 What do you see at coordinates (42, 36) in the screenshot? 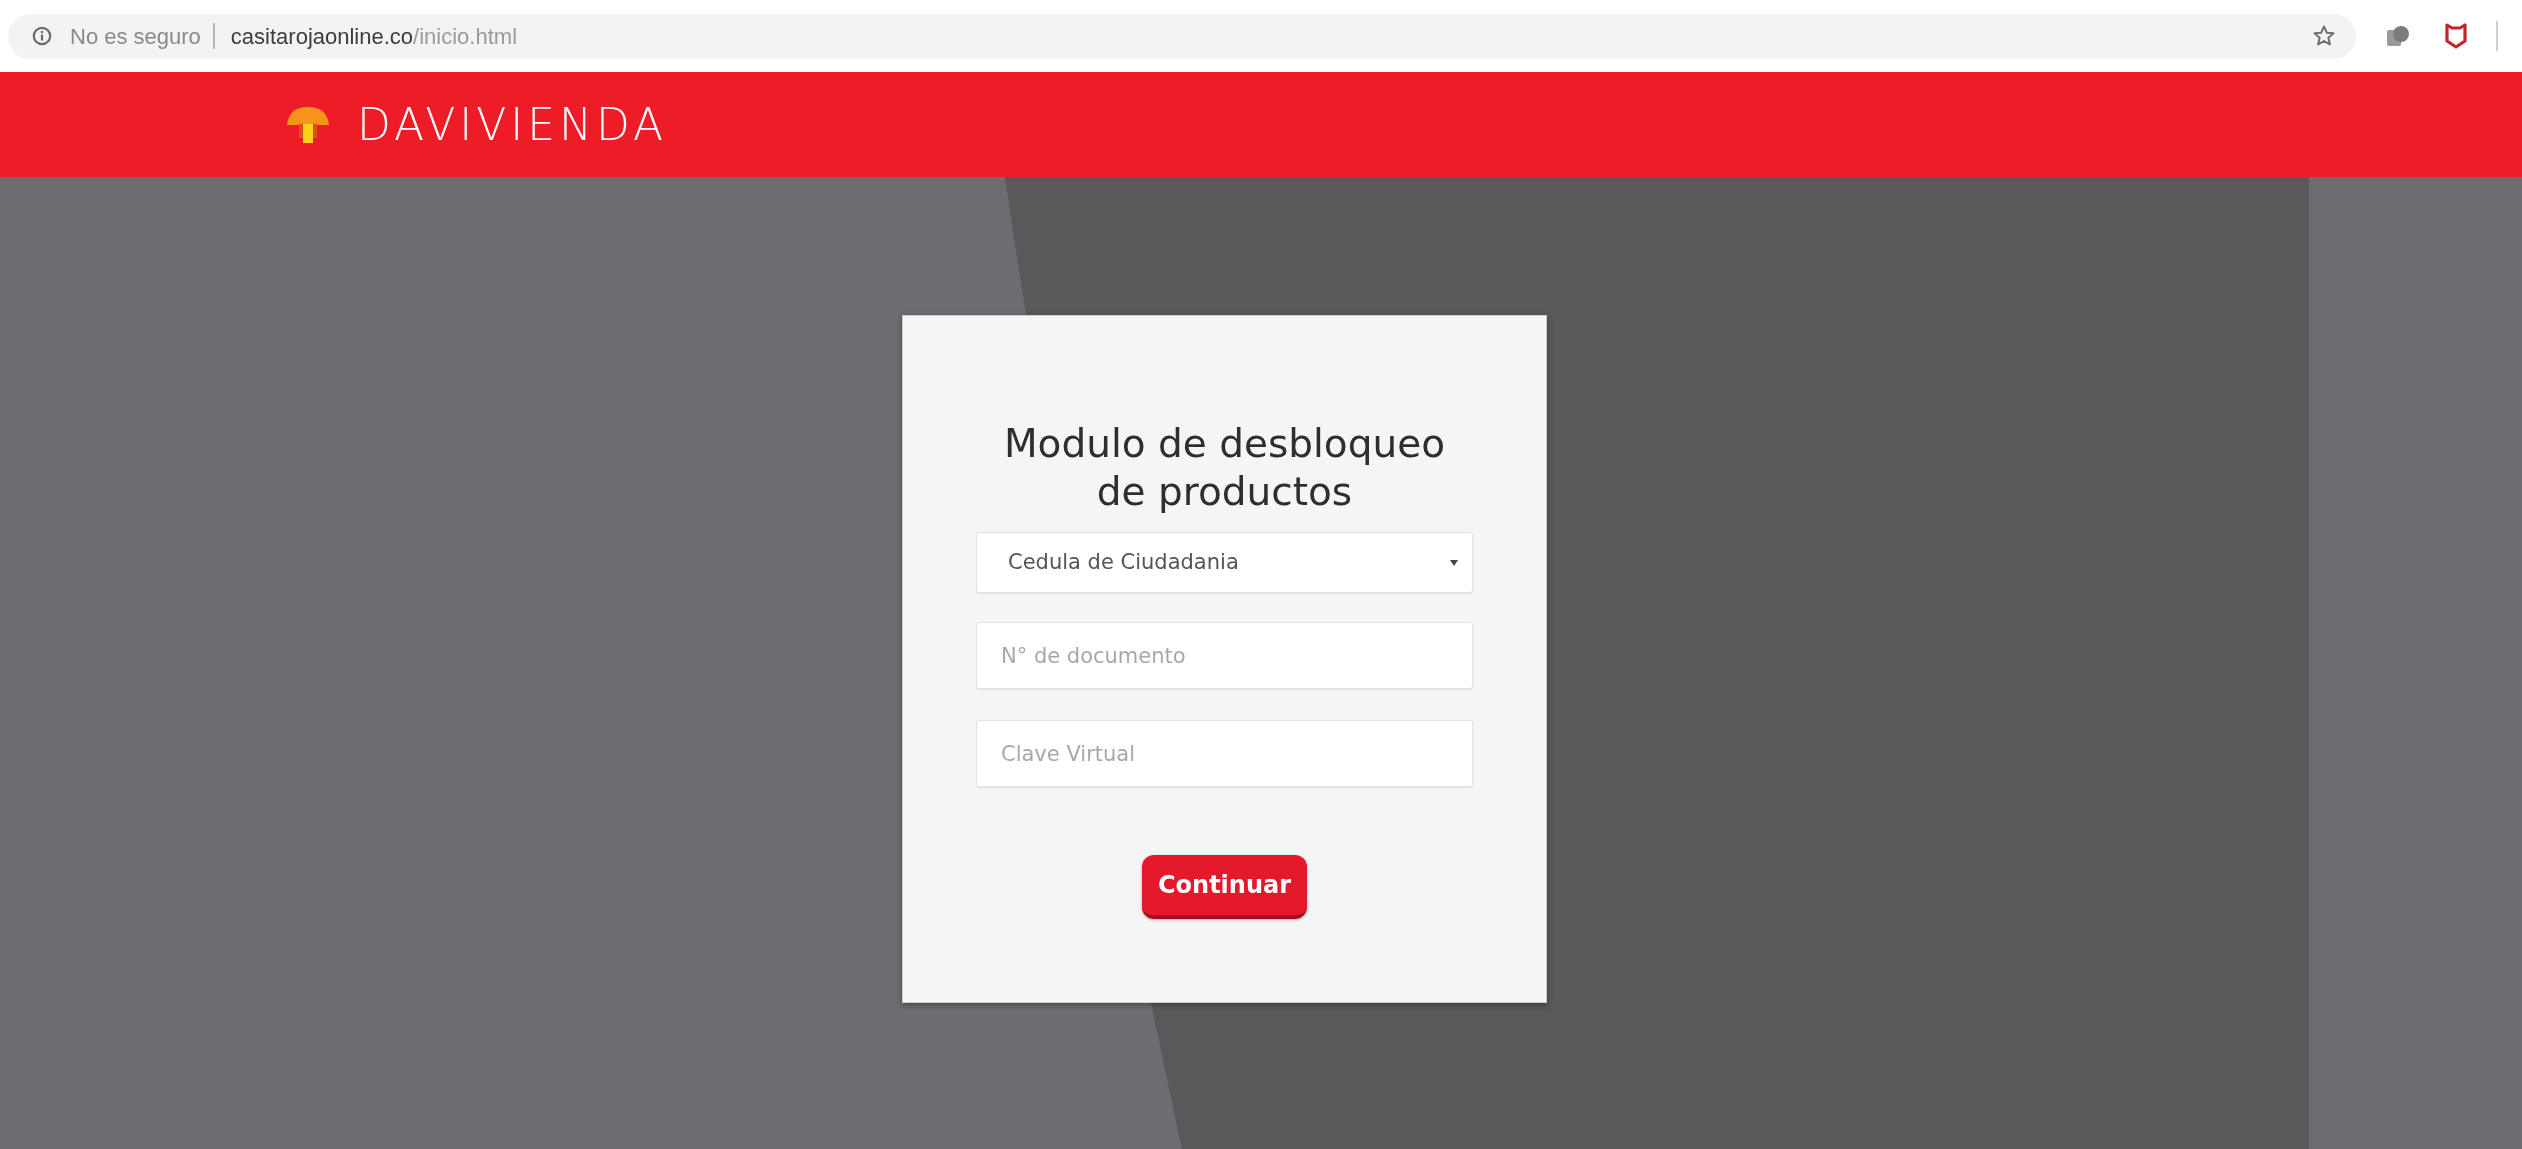
I see `info-icon` at bounding box center [42, 36].